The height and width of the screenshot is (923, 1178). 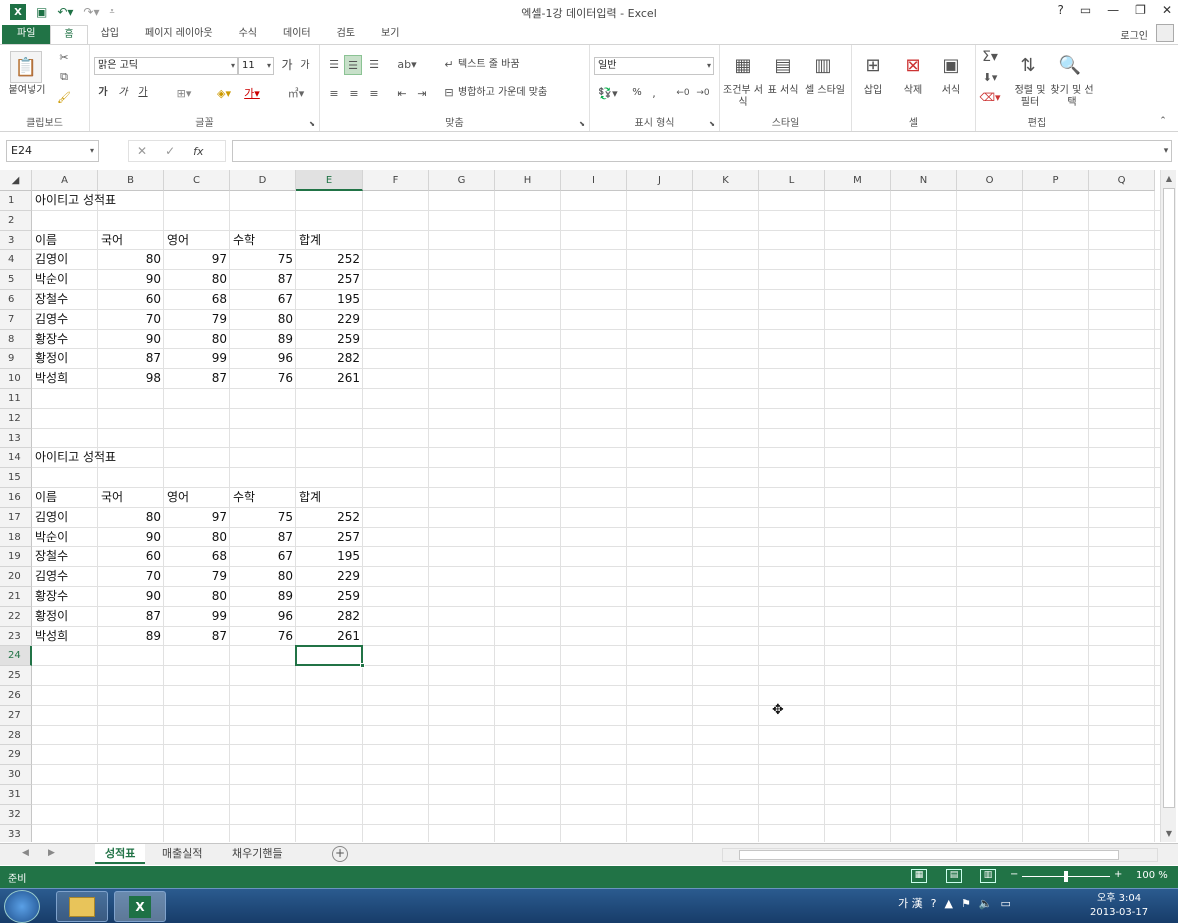 I want to click on expand-formula-bar-icon: ▾, so click(x=1166, y=151).